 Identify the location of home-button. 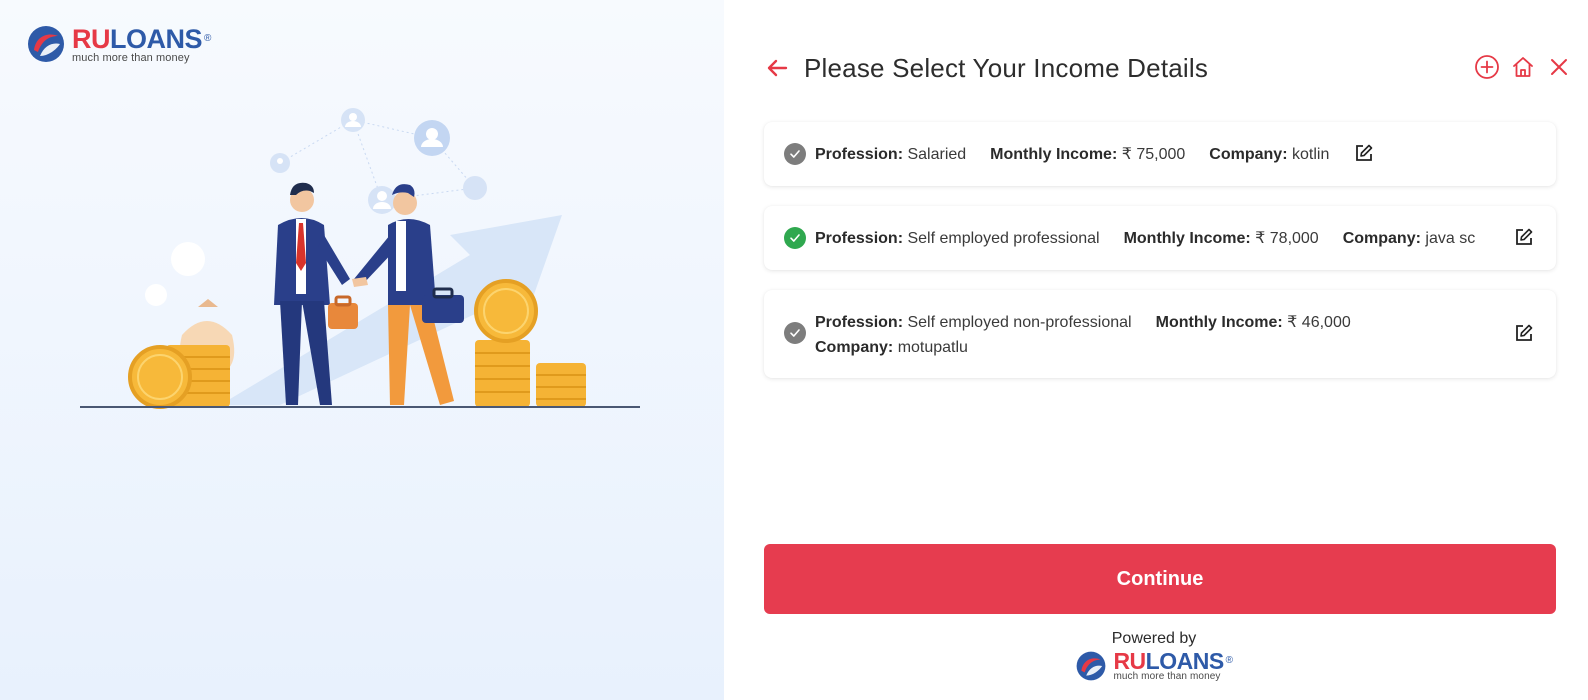
(1523, 67).